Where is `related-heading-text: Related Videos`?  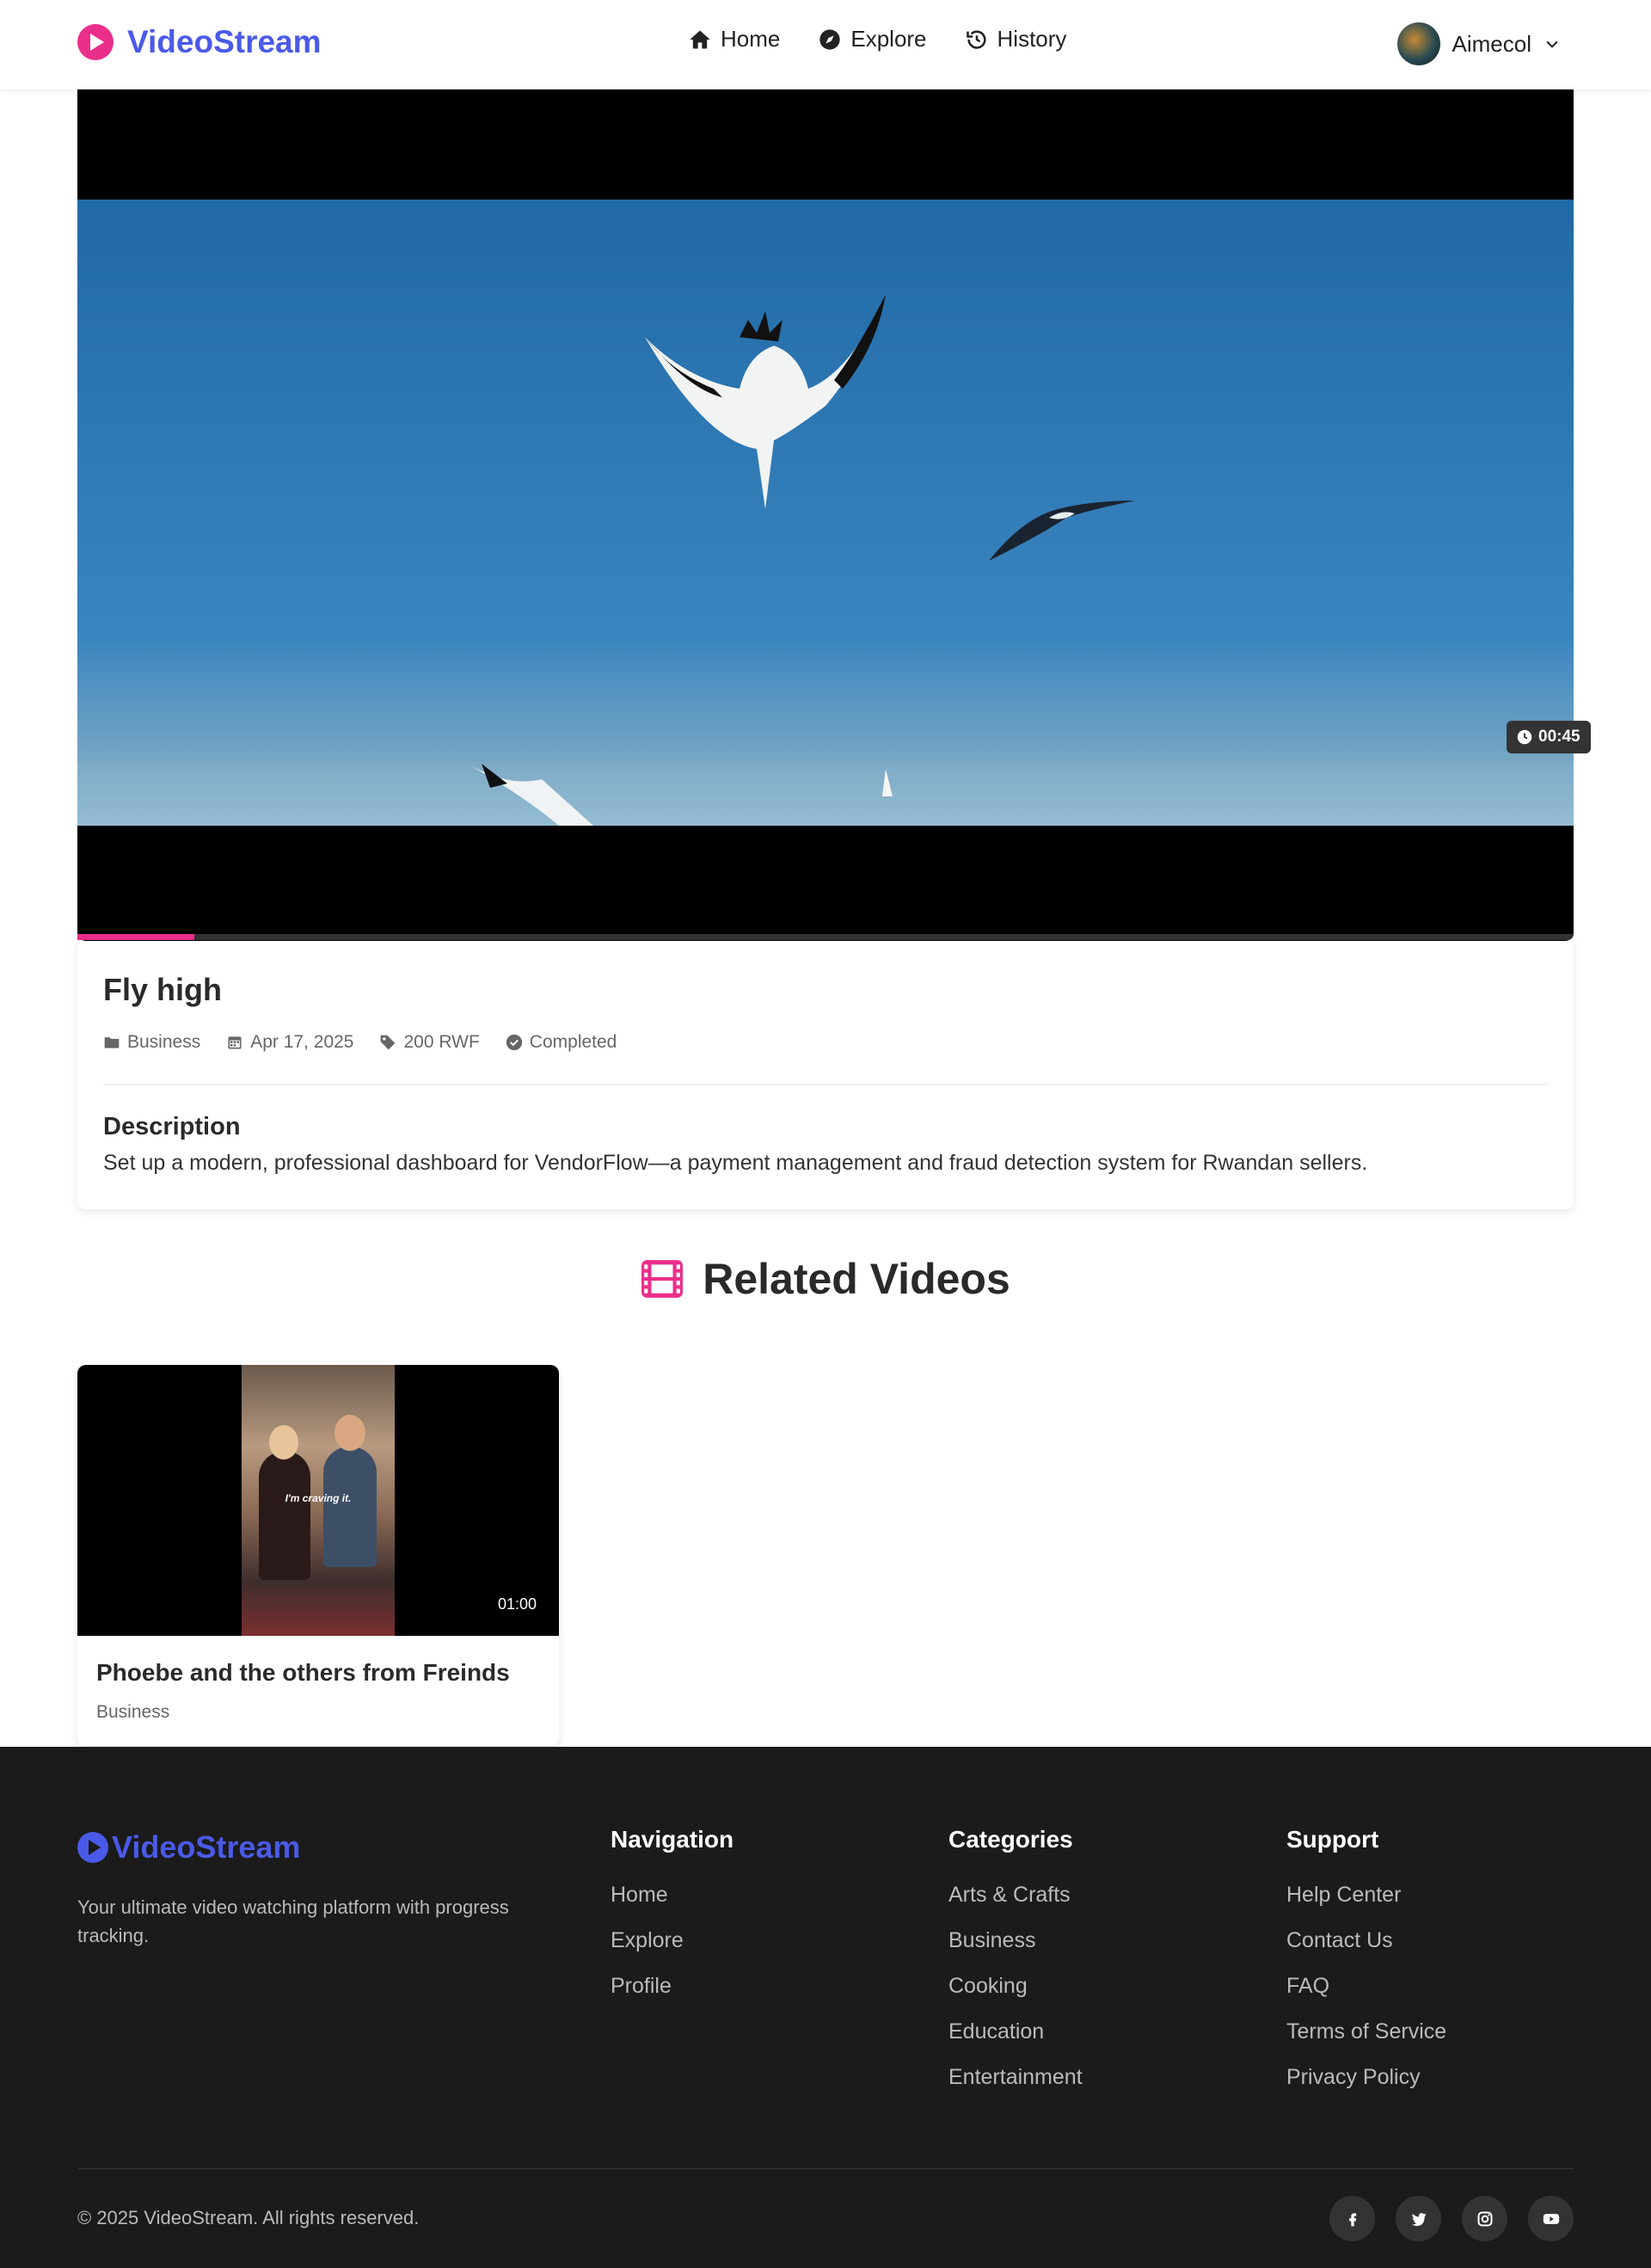
related-heading-text: Related Videos is located at coordinates (856, 1279).